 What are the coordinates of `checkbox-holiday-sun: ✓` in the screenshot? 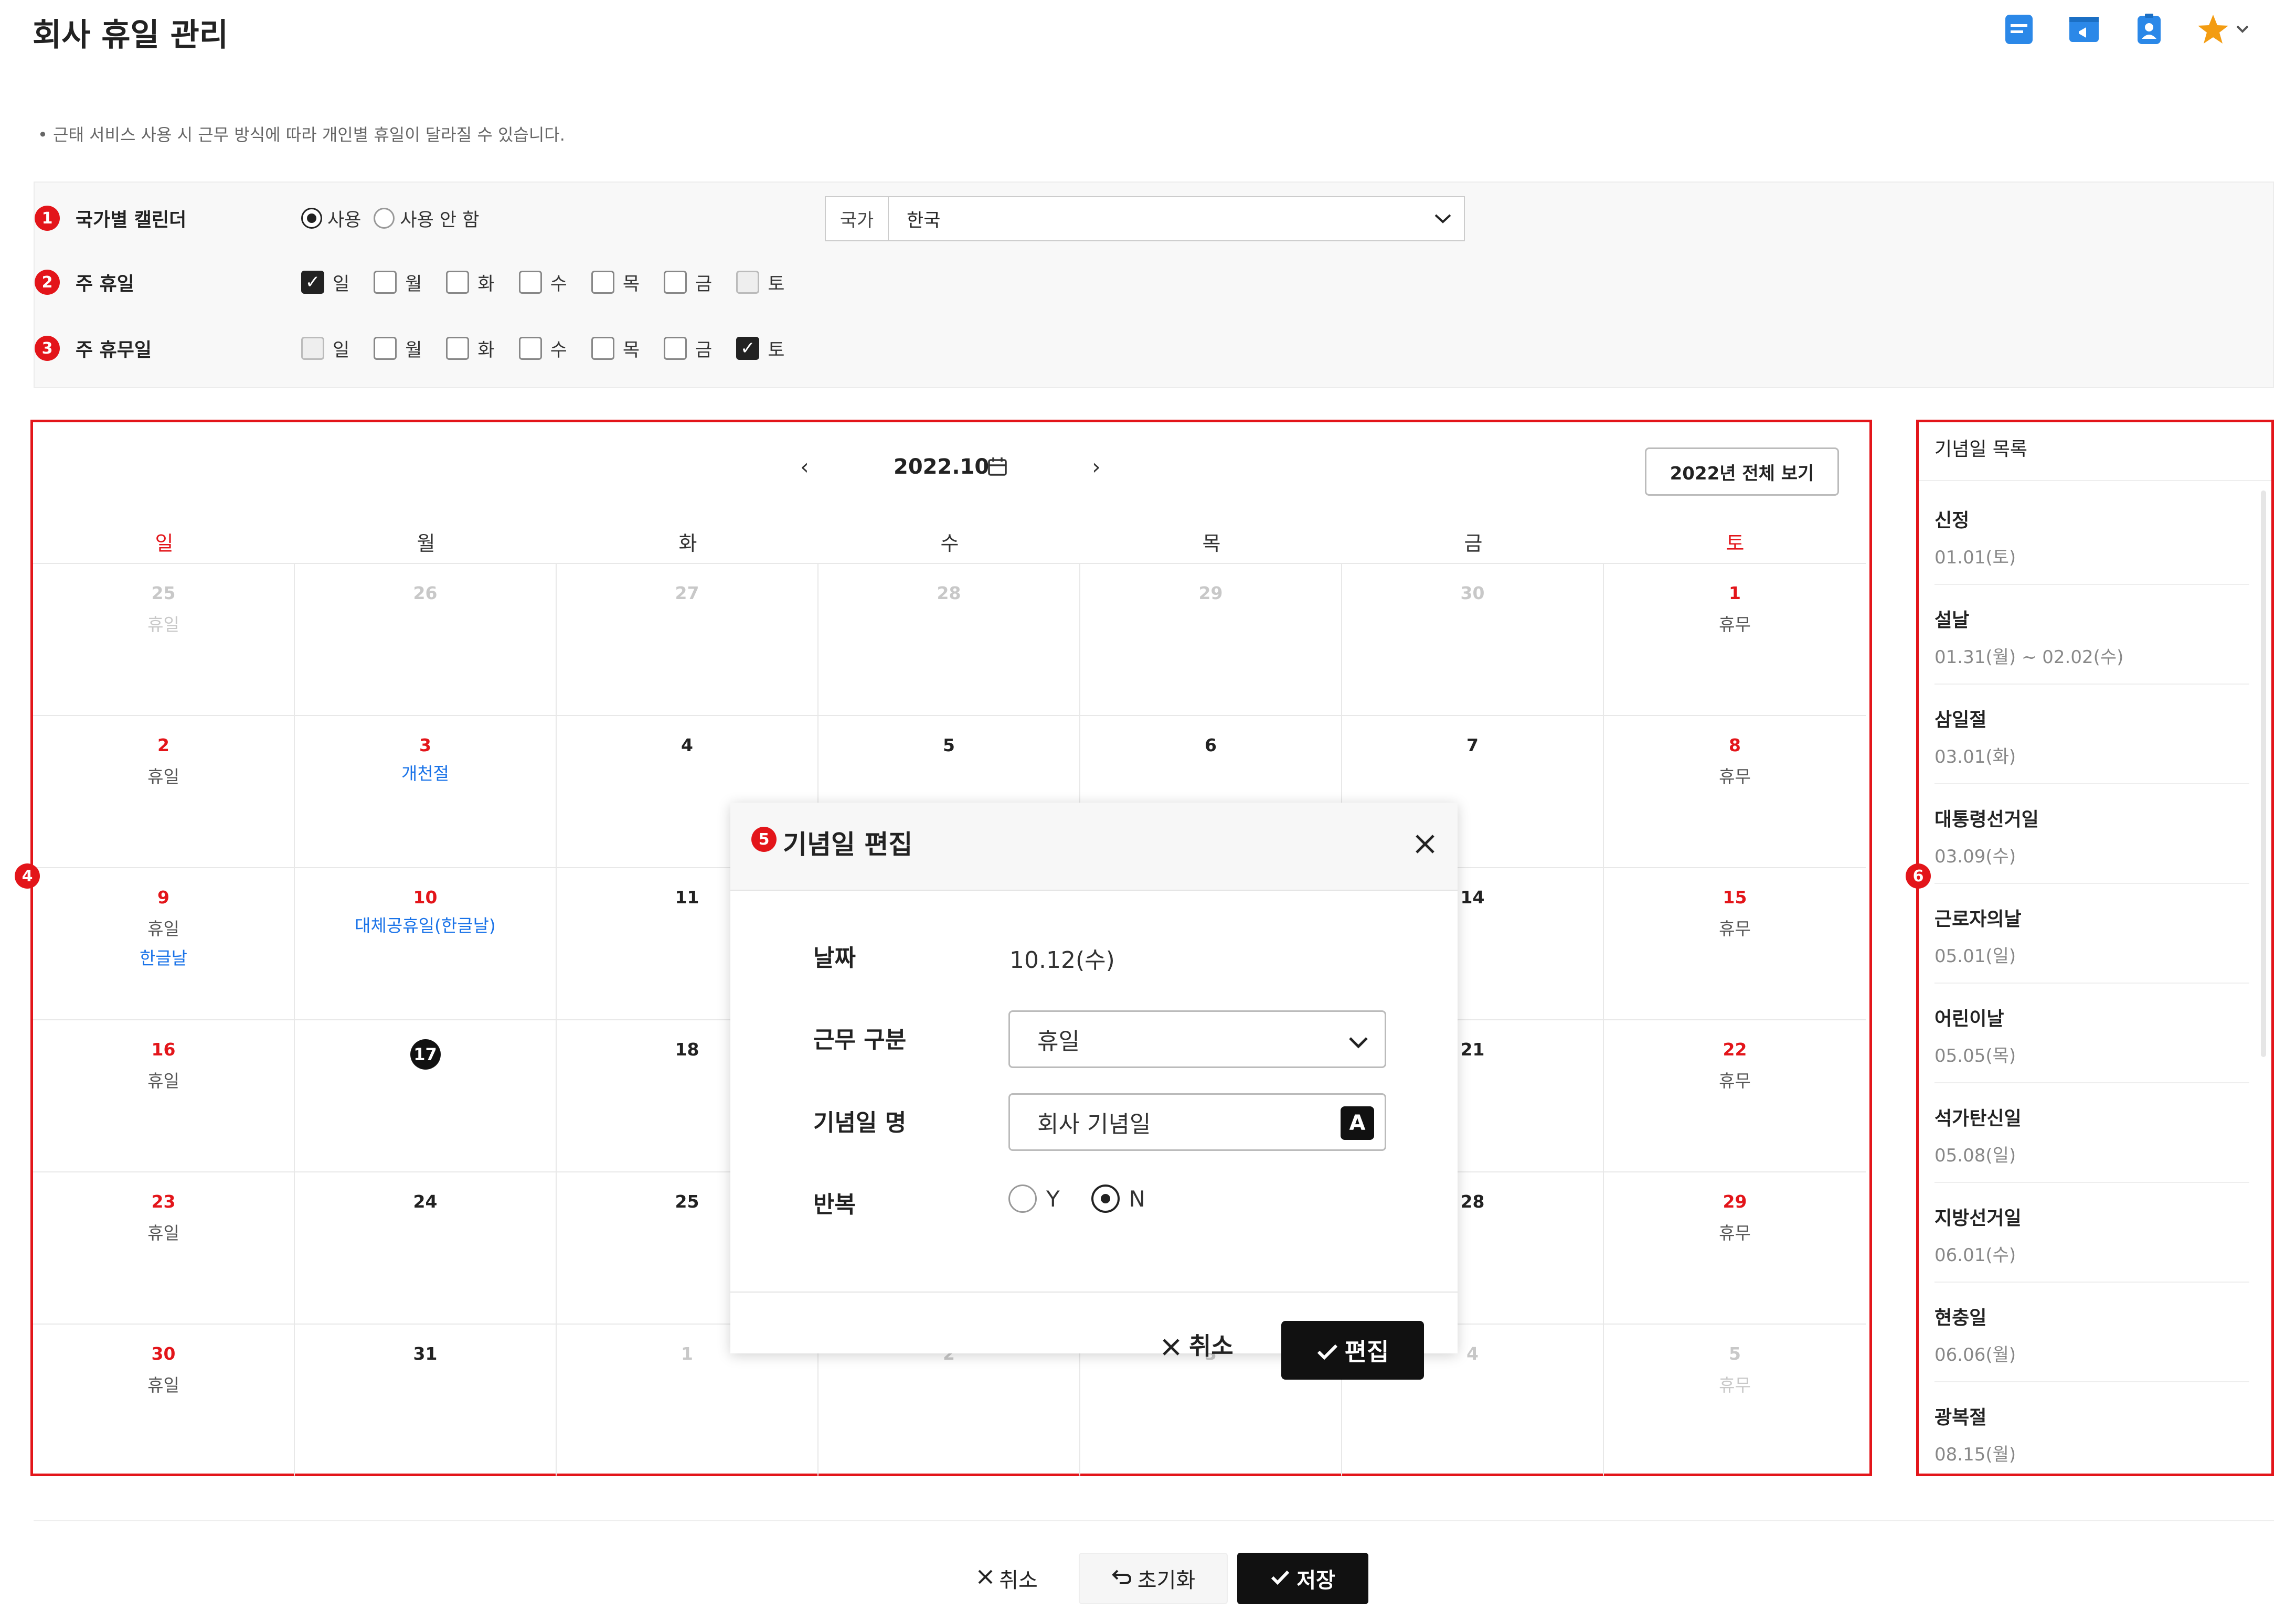 It's located at (313, 282).